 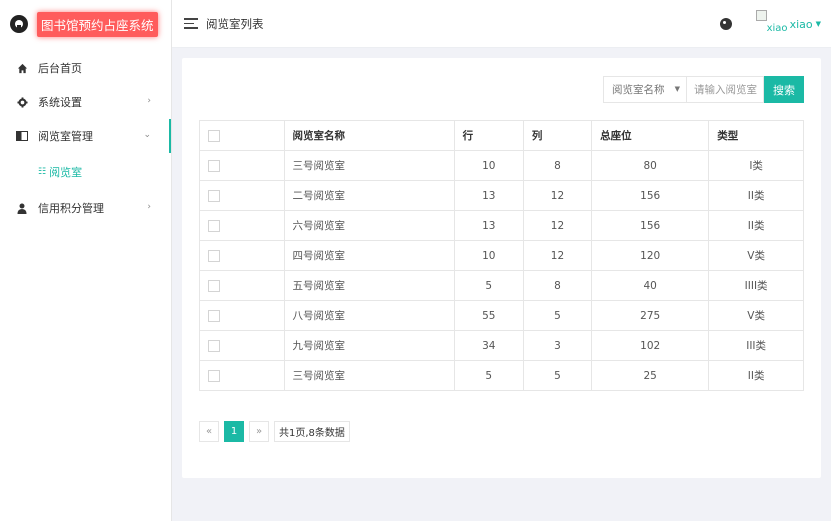 I want to click on search-input, so click(x=725, y=89).